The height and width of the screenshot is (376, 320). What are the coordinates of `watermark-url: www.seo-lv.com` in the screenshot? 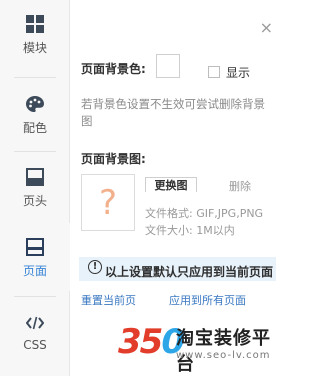 It's located at (223, 355).